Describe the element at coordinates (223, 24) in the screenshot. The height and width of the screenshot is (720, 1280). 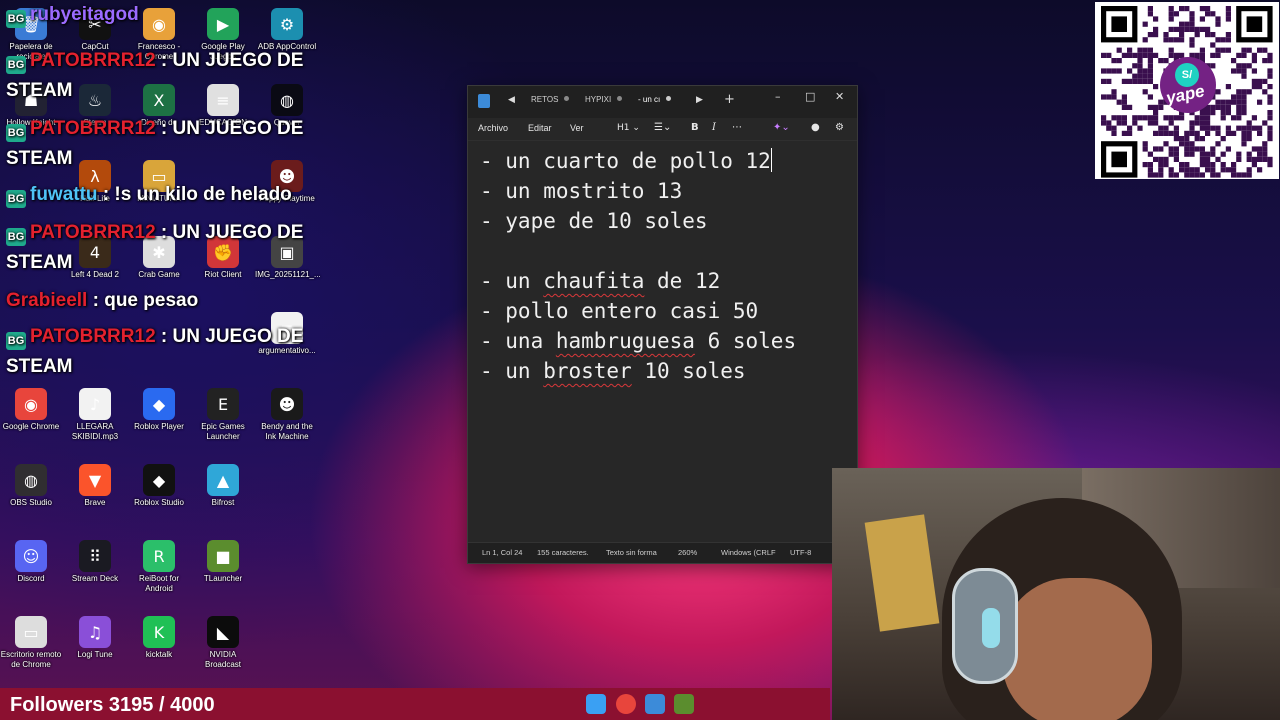
I see `google-play-icon: ▶` at that location.